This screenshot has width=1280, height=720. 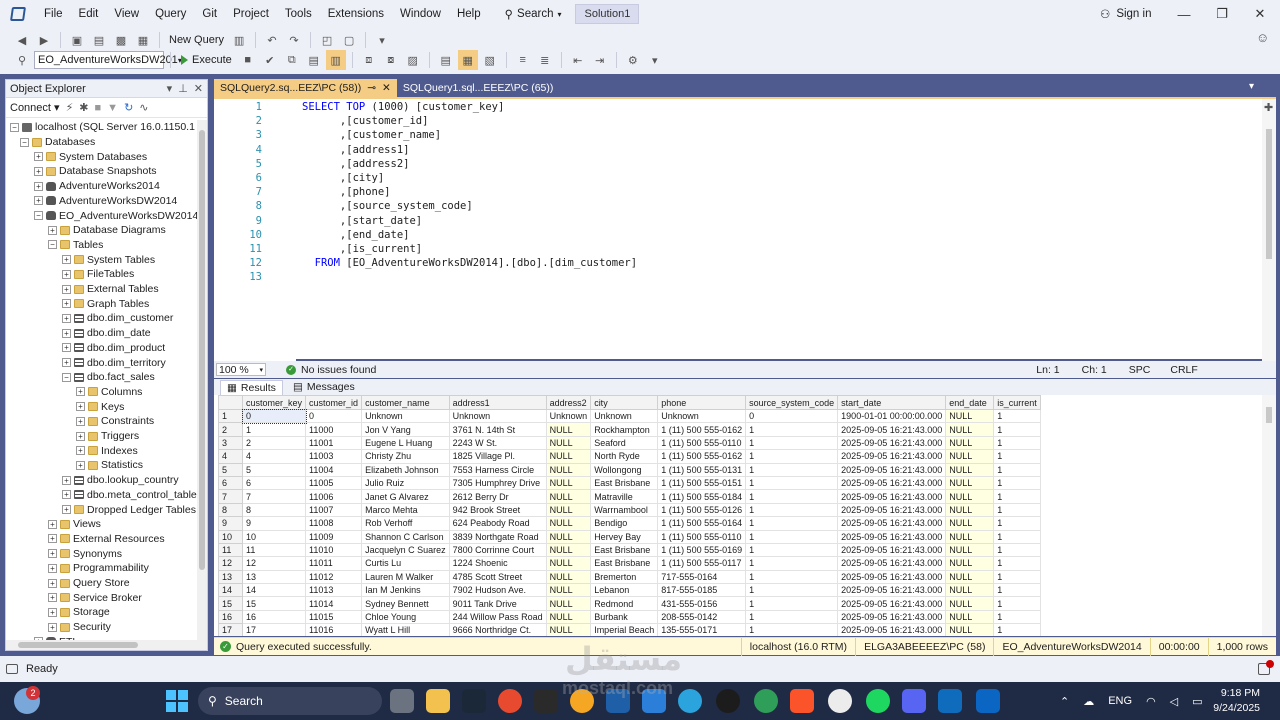 What do you see at coordinates (405, 629) in the screenshot?
I see `grid-cell: Wyatt L Hill` at bounding box center [405, 629].